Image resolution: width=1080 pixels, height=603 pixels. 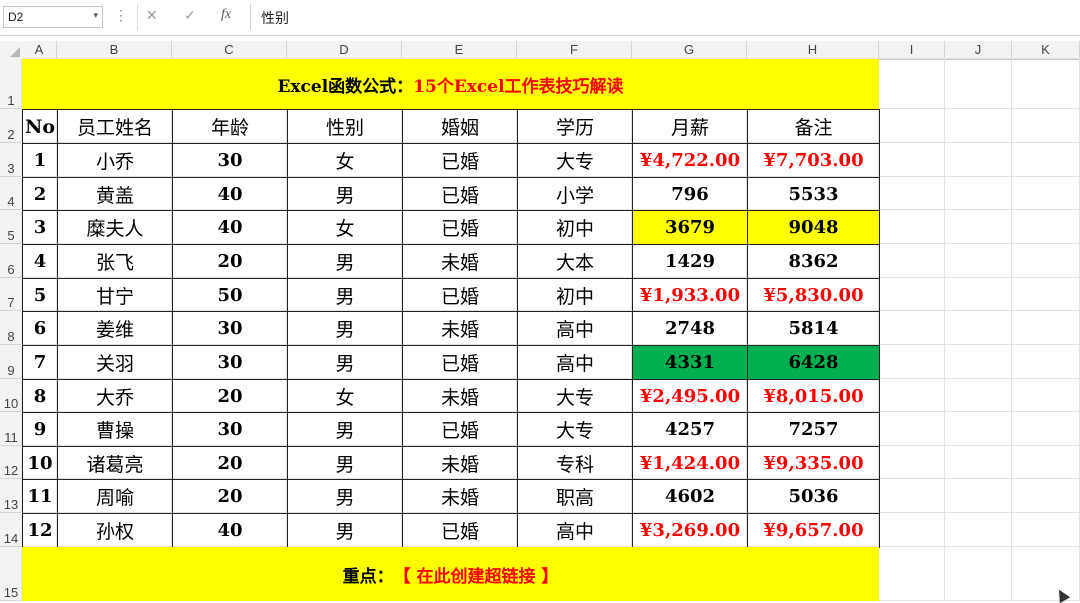 What do you see at coordinates (115, 194) in the screenshot?
I see `table-cell: 黄盖` at bounding box center [115, 194].